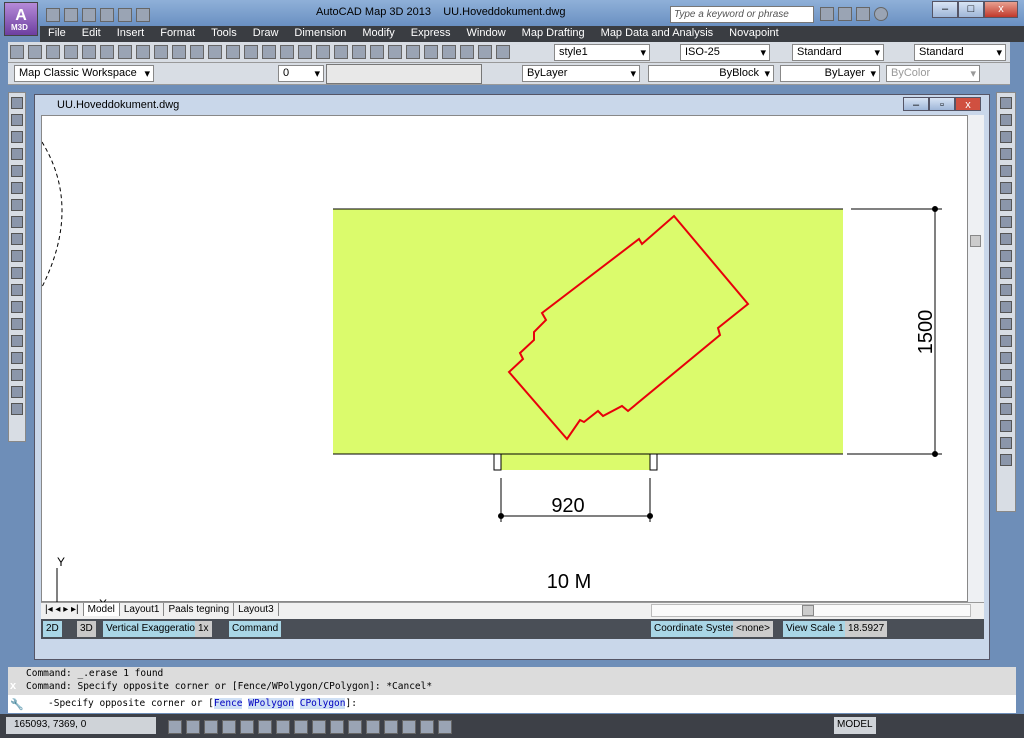 This screenshot has width=1024, height=738. Describe the element at coordinates (866, 629) in the screenshot. I see `view-scale-dropdown: 18.5927` at that location.